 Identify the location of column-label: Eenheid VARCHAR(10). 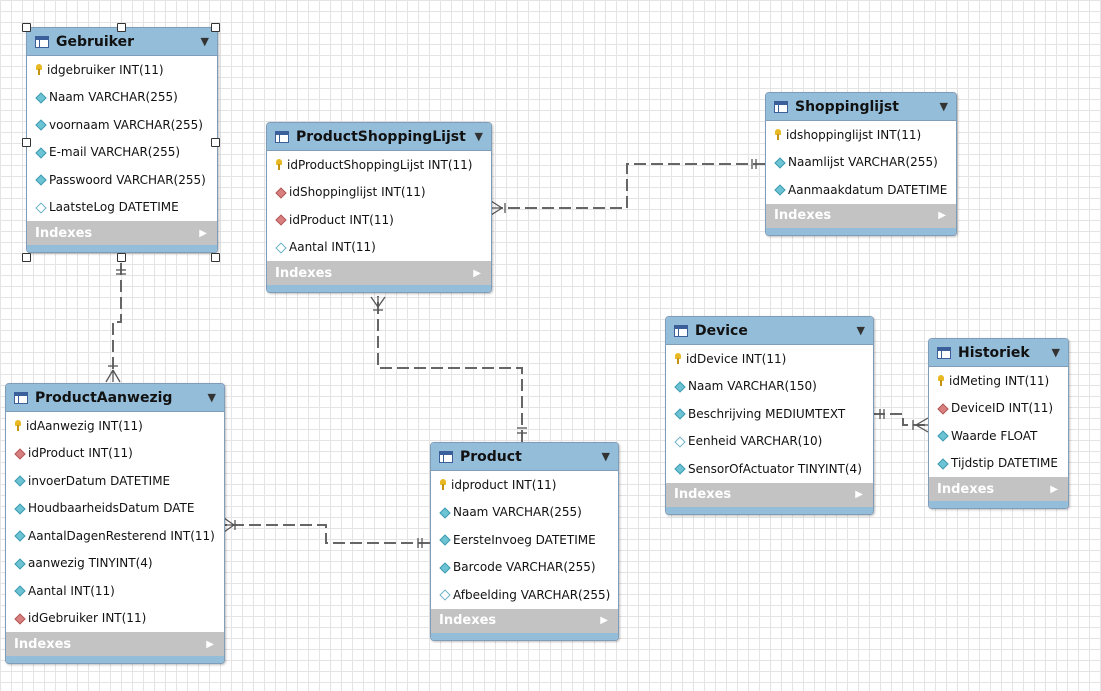
(755, 441).